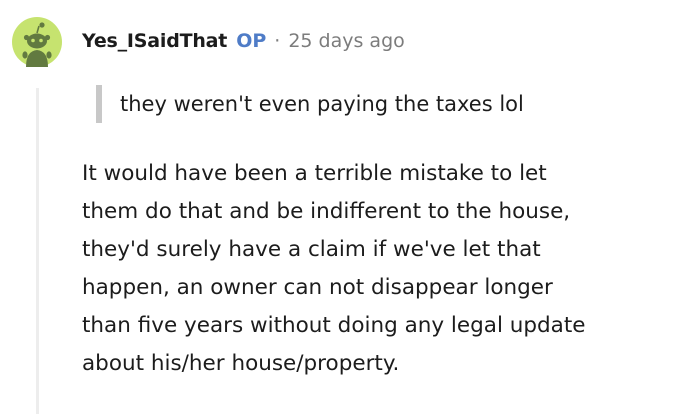 This screenshot has height=414, width=700. What do you see at coordinates (322, 104) in the screenshot?
I see `quote-text: they weren't even paying the taxes lol` at bounding box center [322, 104].